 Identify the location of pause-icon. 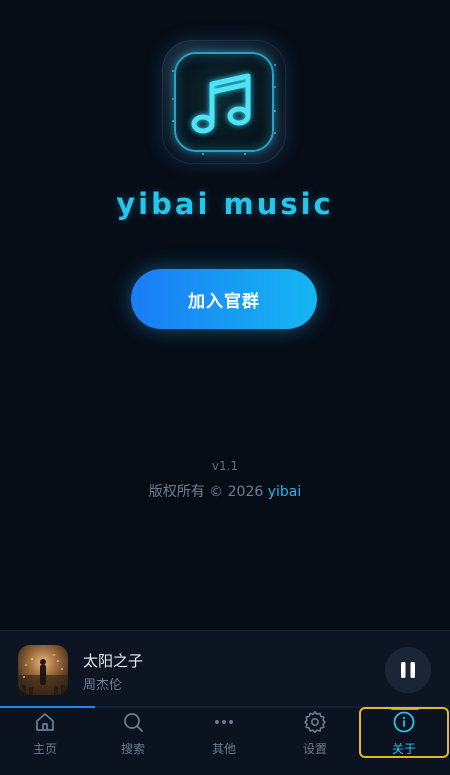
(408, 670).